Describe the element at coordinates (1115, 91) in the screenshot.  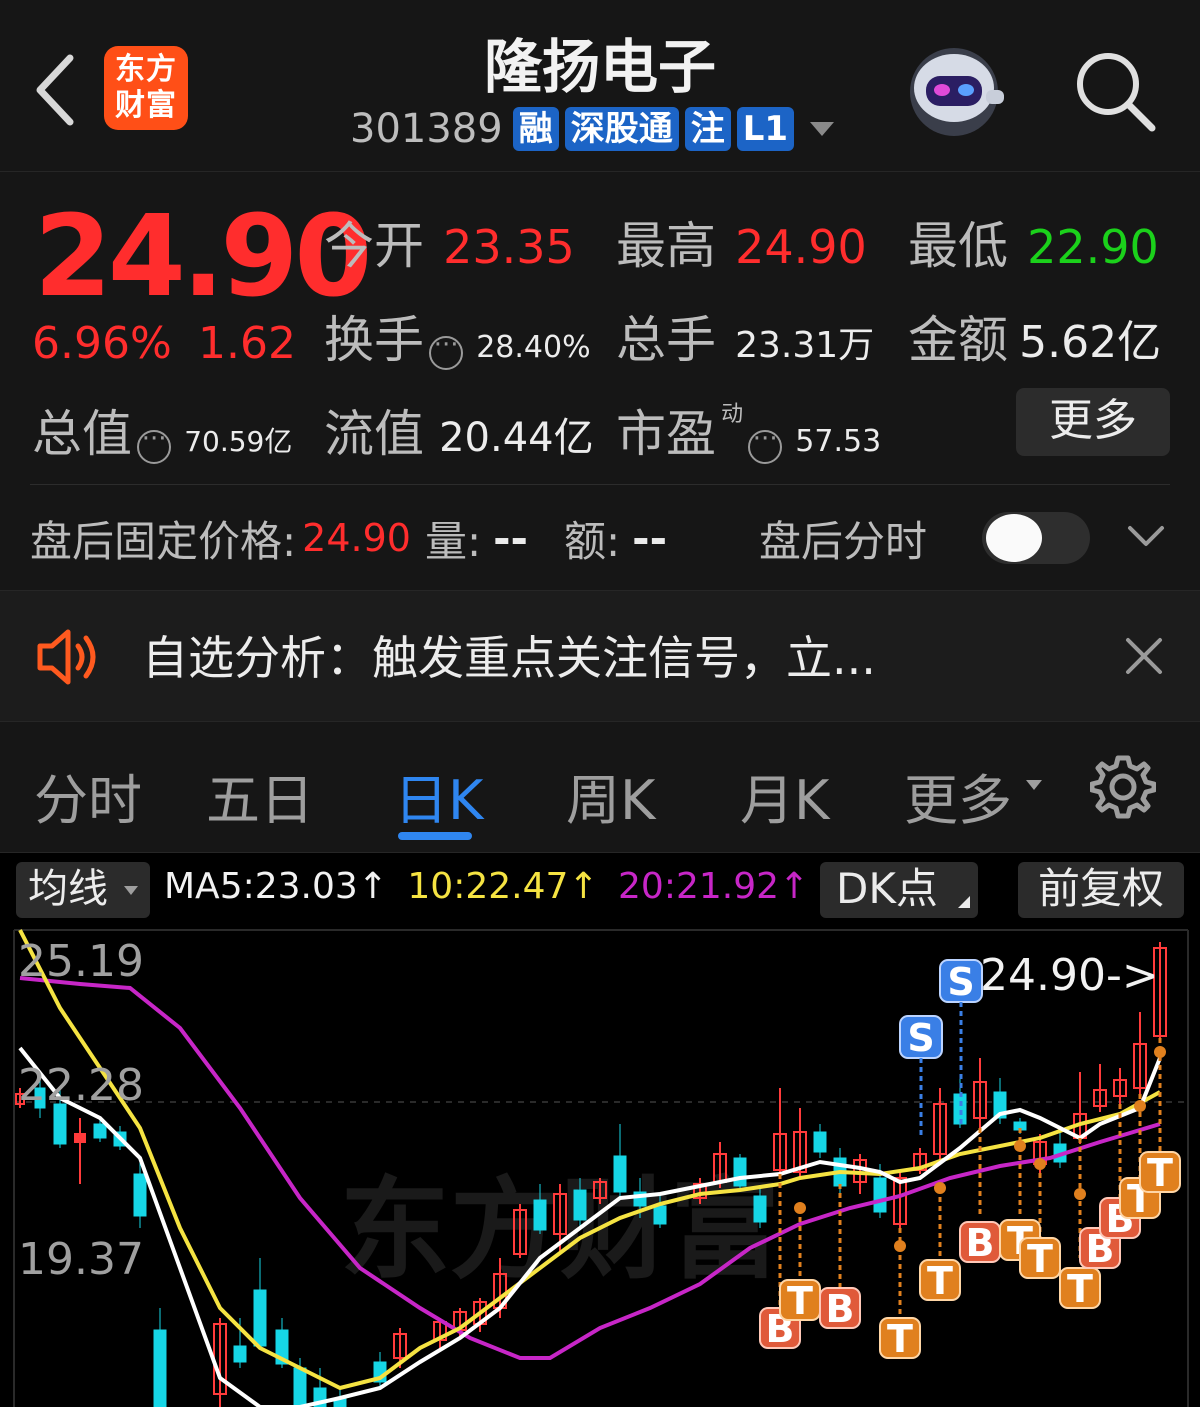
I see `search-icon` at that location.